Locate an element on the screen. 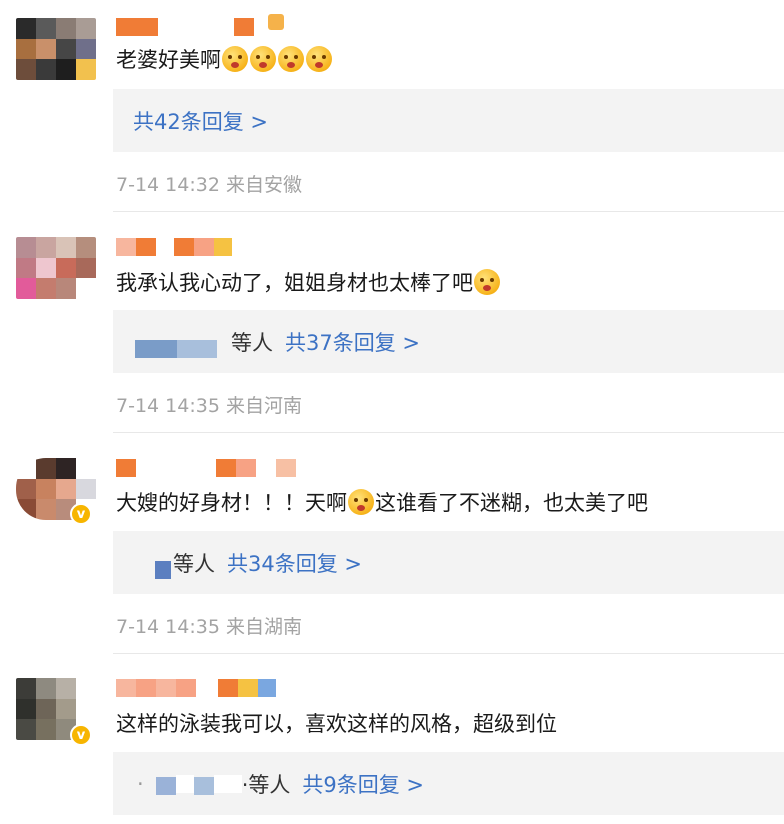  location: 来自安徽 is located at coordinates (263, 185).